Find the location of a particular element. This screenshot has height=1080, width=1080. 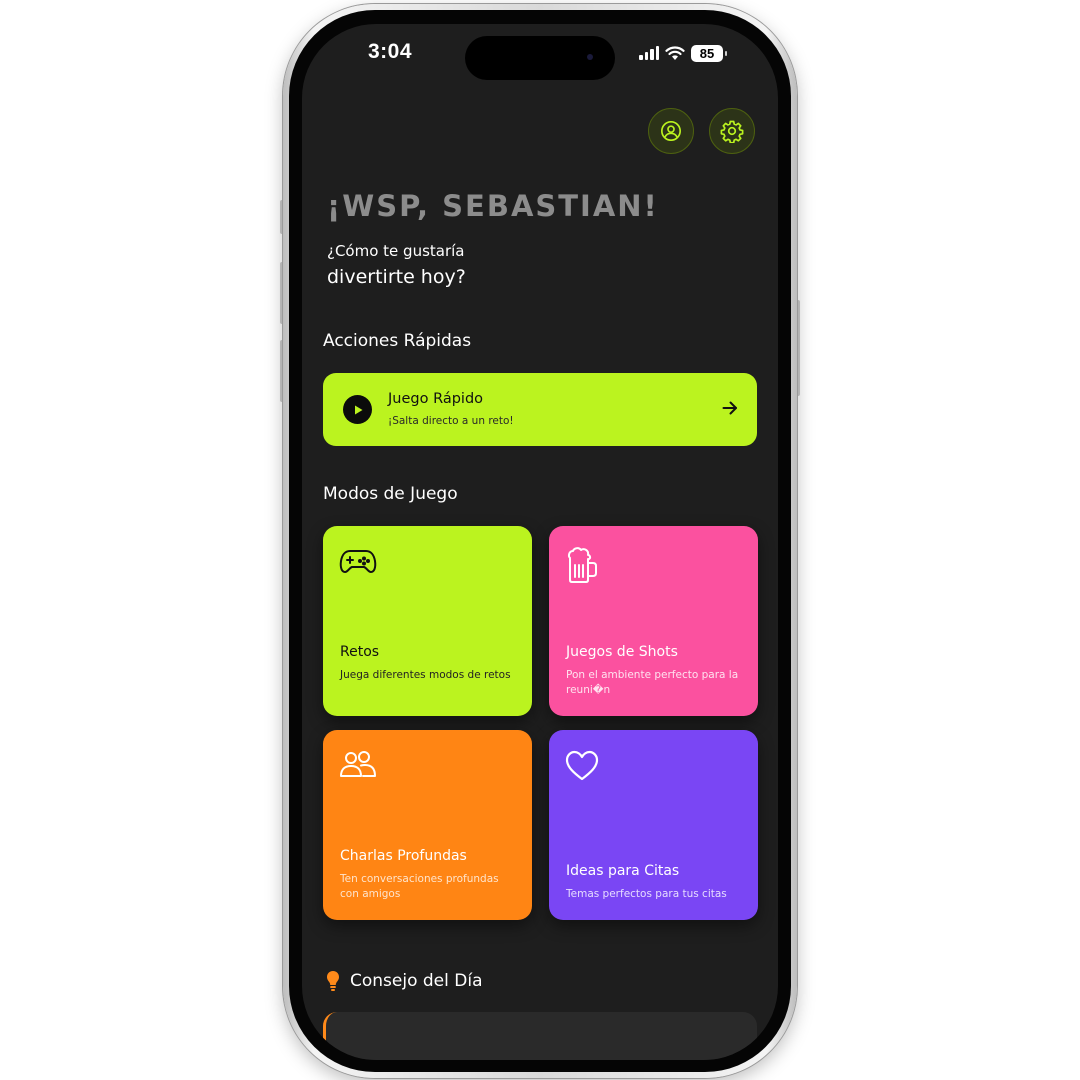

mode-title-citas: Ideas para Citas is located at coordinates (623, 871).